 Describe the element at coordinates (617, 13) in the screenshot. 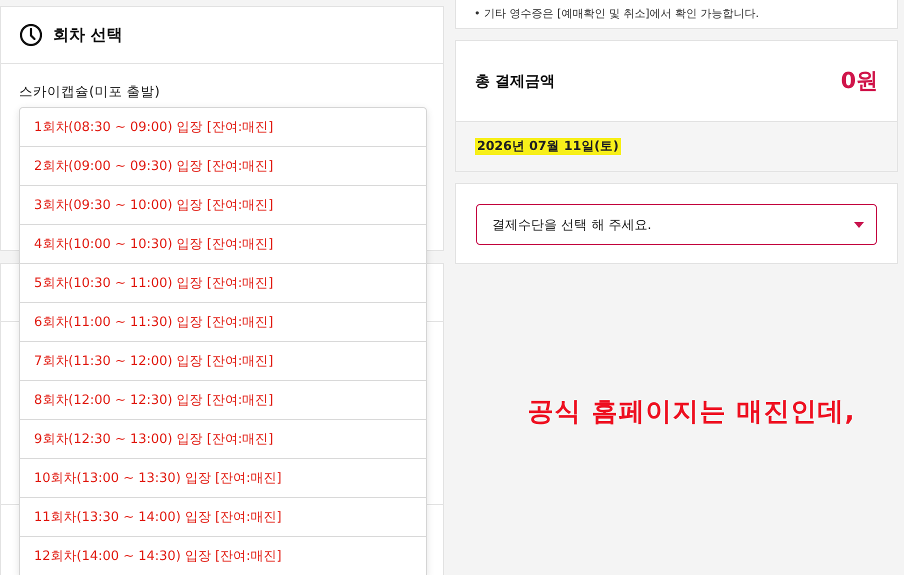

I see `notice-text: • 기타 영수증은 [예매확인 및 취소]에서 확인 가능합니다.` at that location.